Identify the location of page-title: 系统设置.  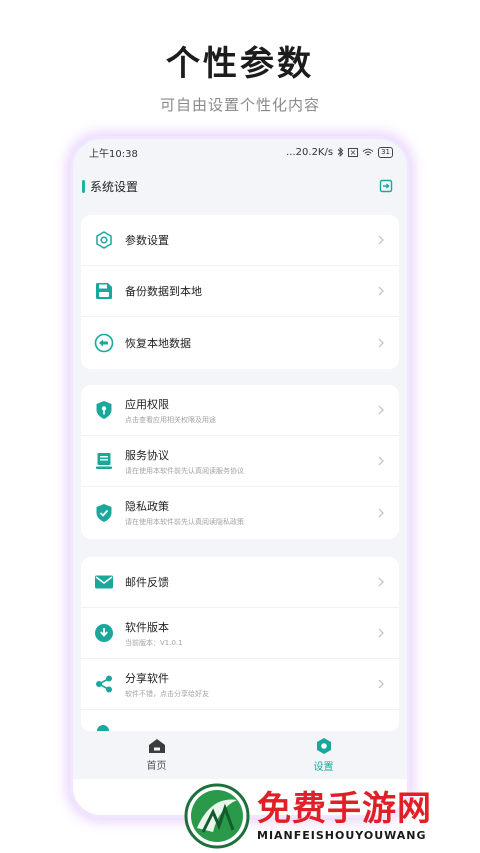
(110, 186).